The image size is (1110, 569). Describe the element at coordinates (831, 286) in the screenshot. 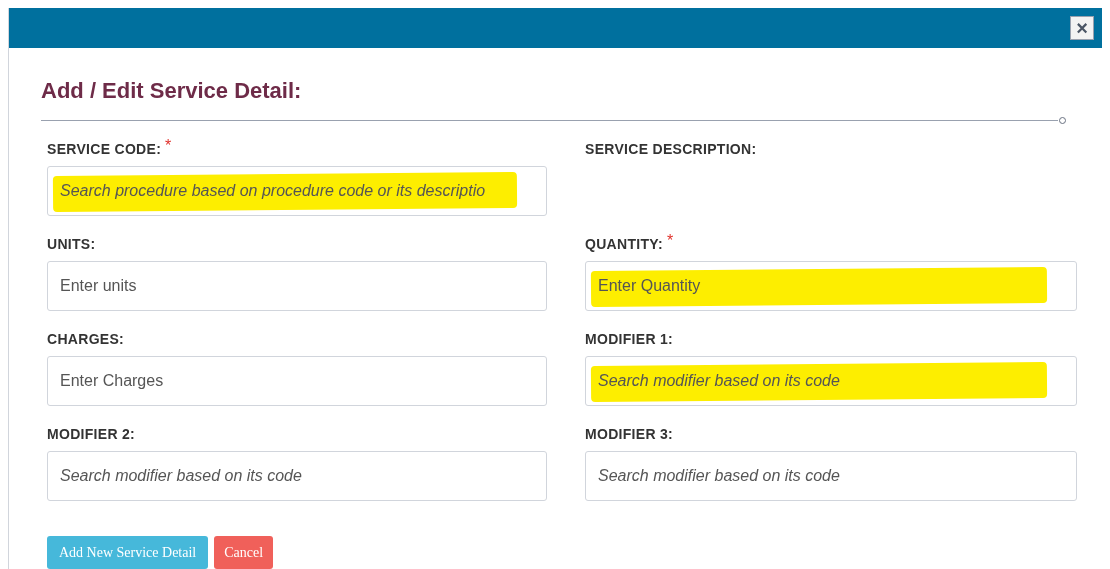

I see `input-field: Enter Quantity` at that location.